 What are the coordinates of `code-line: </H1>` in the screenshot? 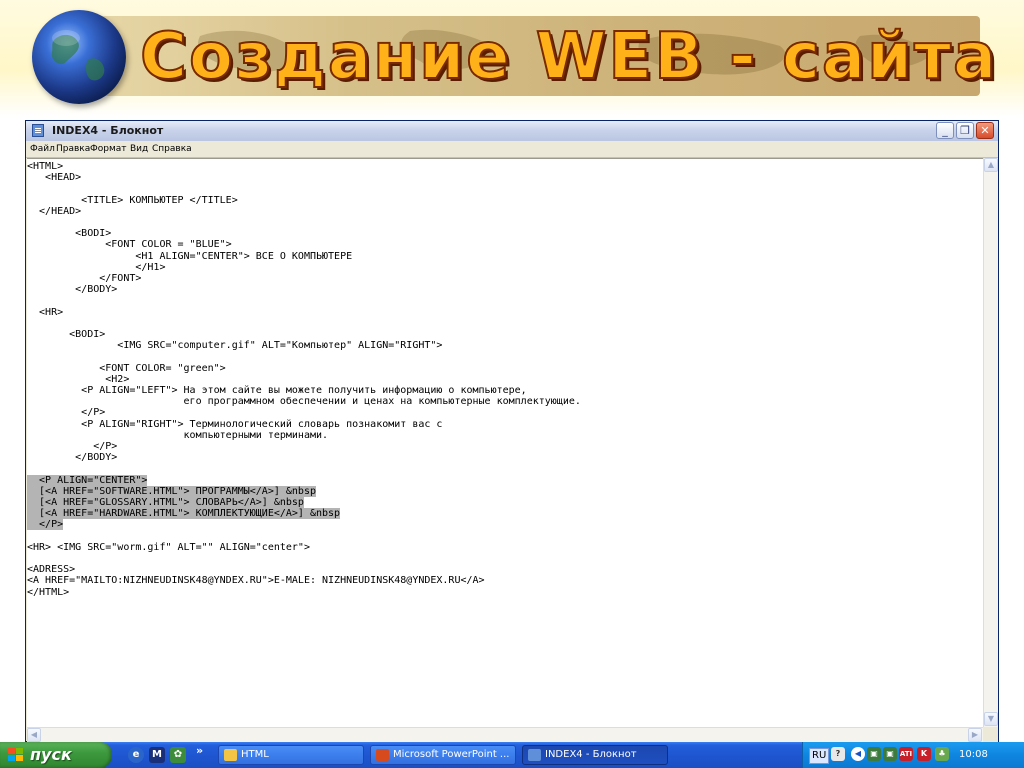 It's located at (96, 267).